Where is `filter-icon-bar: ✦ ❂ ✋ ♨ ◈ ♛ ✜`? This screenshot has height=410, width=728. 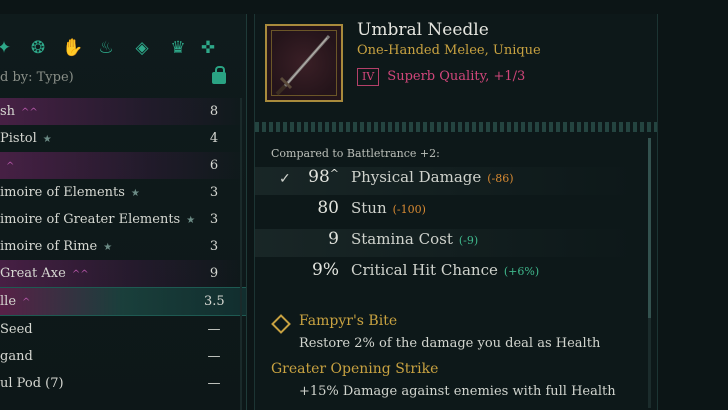
filter-icon-bar: ✦ ❂ ✋ ♨ ◈ ♛ ✜ is located at coordinates (123, 52).